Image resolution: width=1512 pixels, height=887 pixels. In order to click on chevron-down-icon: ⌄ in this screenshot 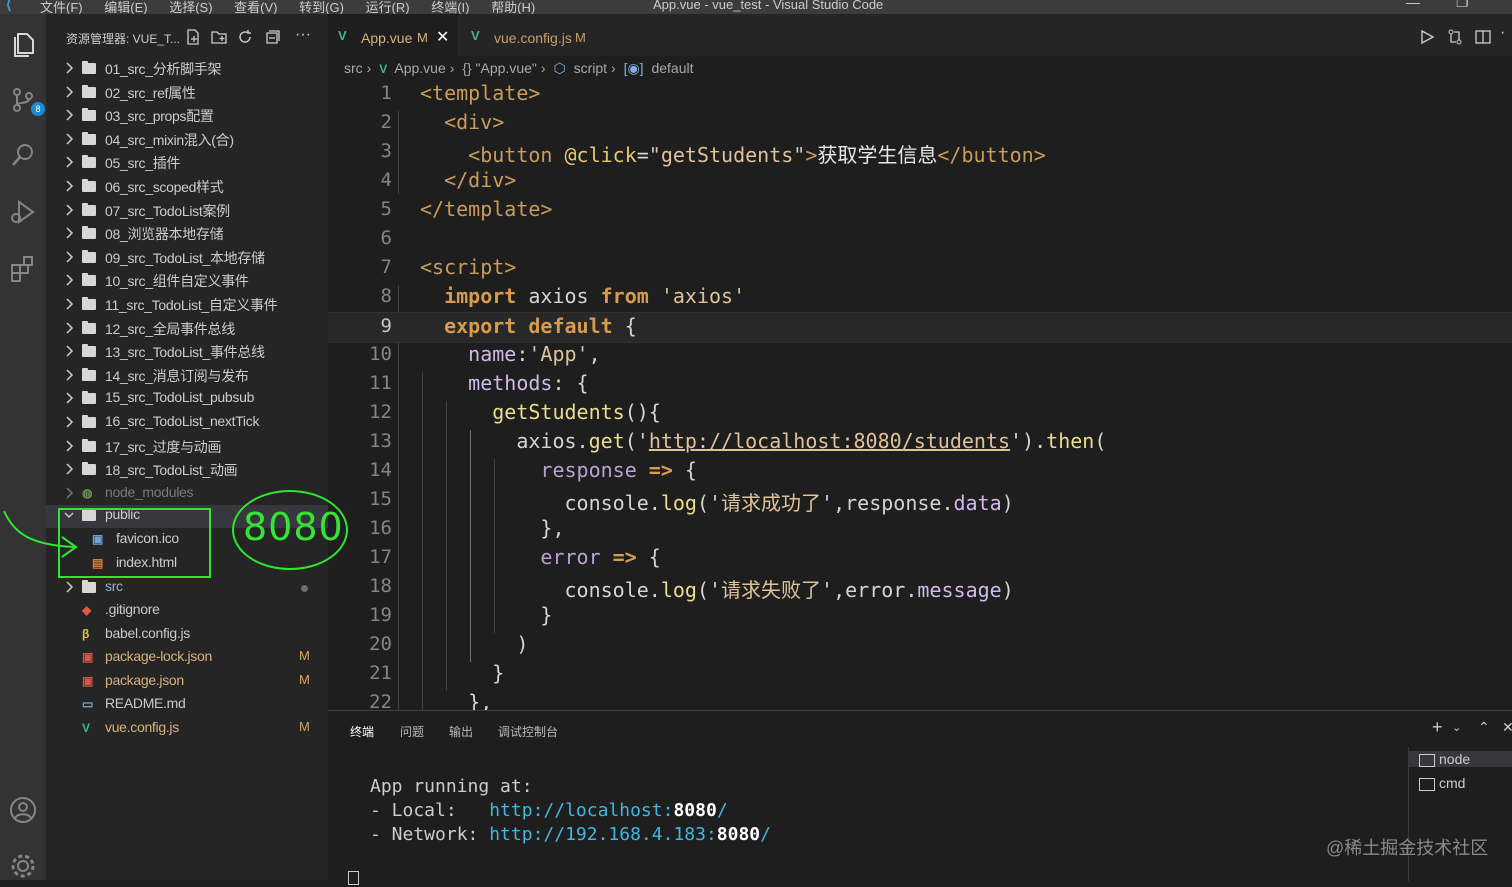, I will do `click(1456, 727)`.